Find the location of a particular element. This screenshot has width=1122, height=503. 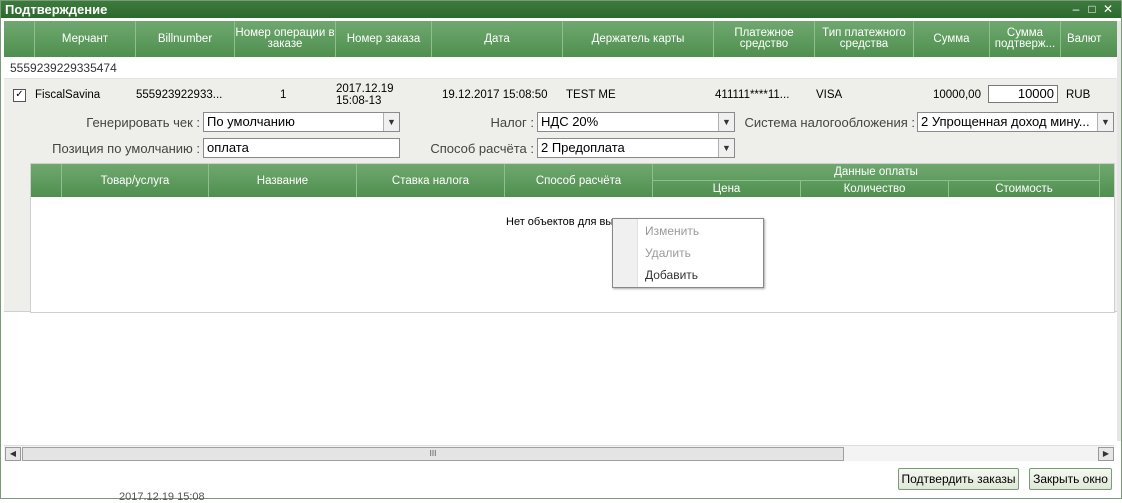

horizontal-scrollbar: ◀ III ▶ is located at coordinates (559, 453).